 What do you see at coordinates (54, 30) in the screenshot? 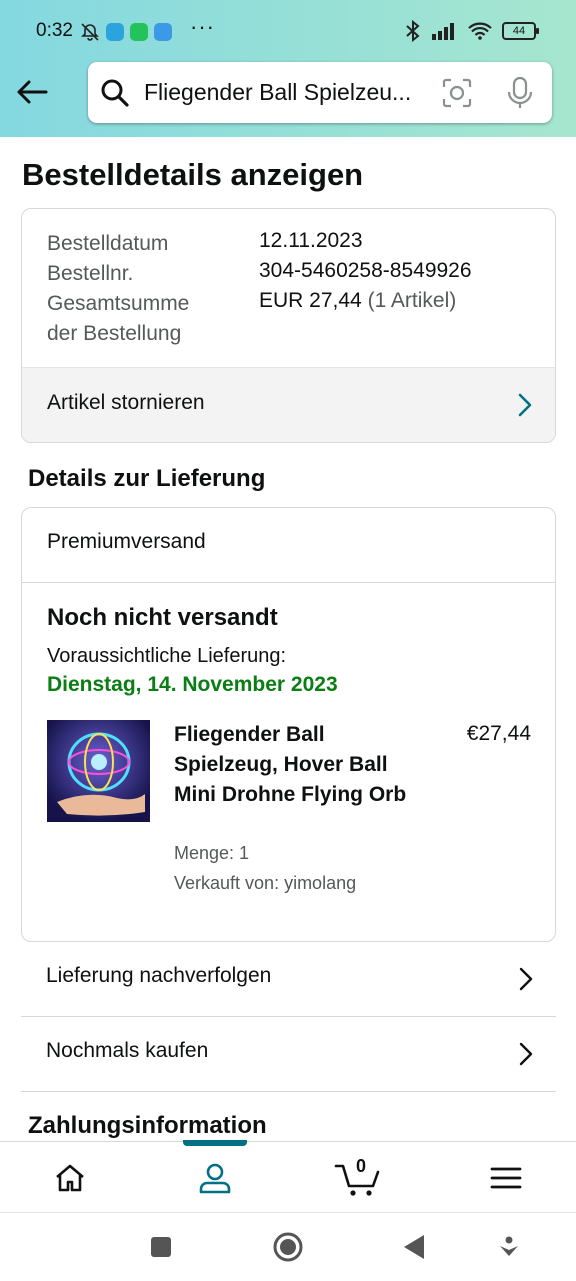
I see `status-time: 0:32` at bounding box center [54, 30].